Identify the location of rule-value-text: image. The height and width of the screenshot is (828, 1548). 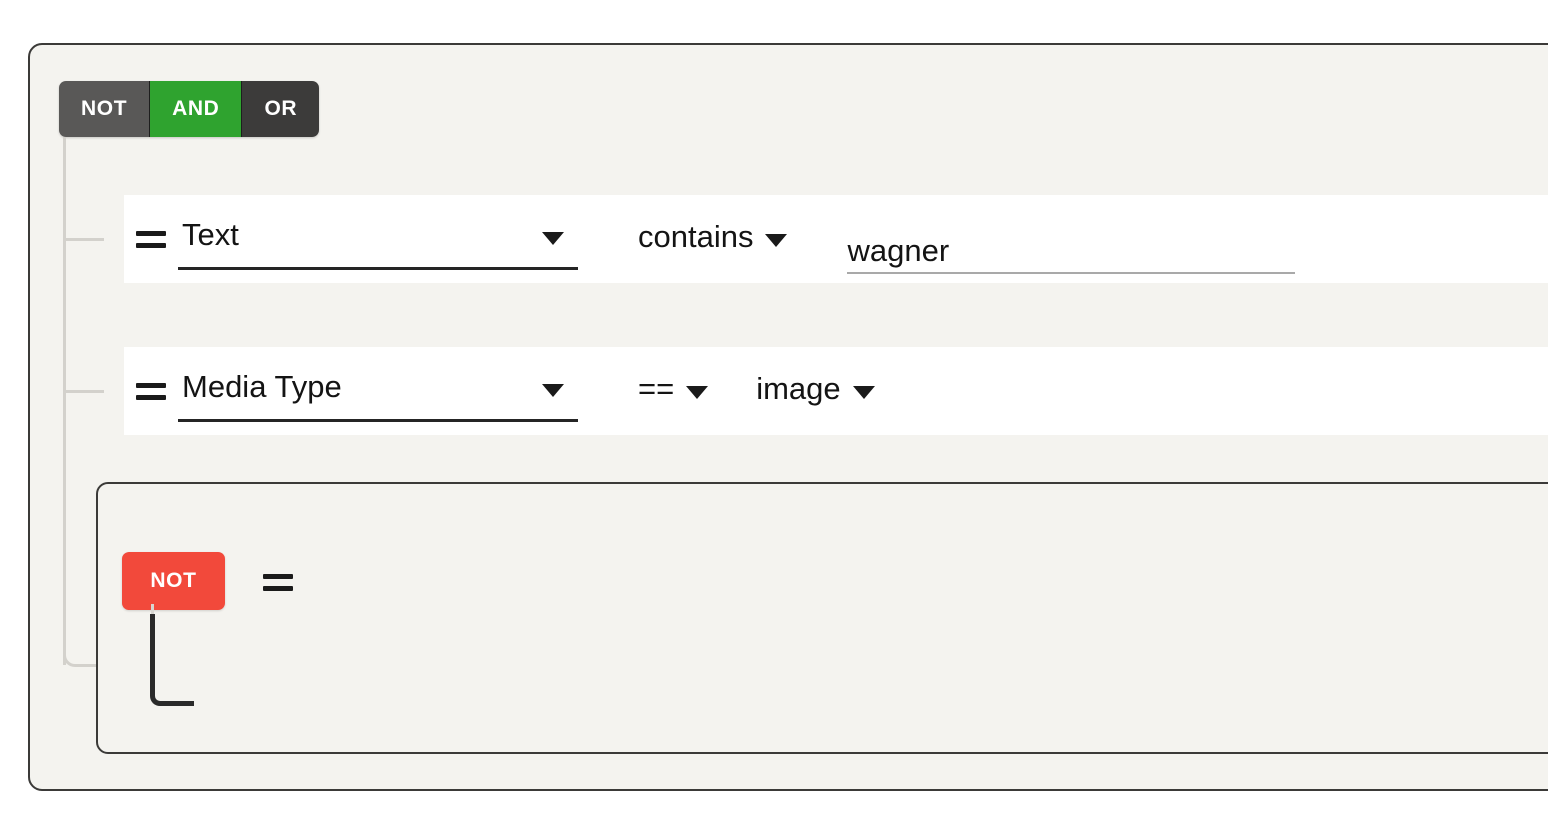
(798, 388).